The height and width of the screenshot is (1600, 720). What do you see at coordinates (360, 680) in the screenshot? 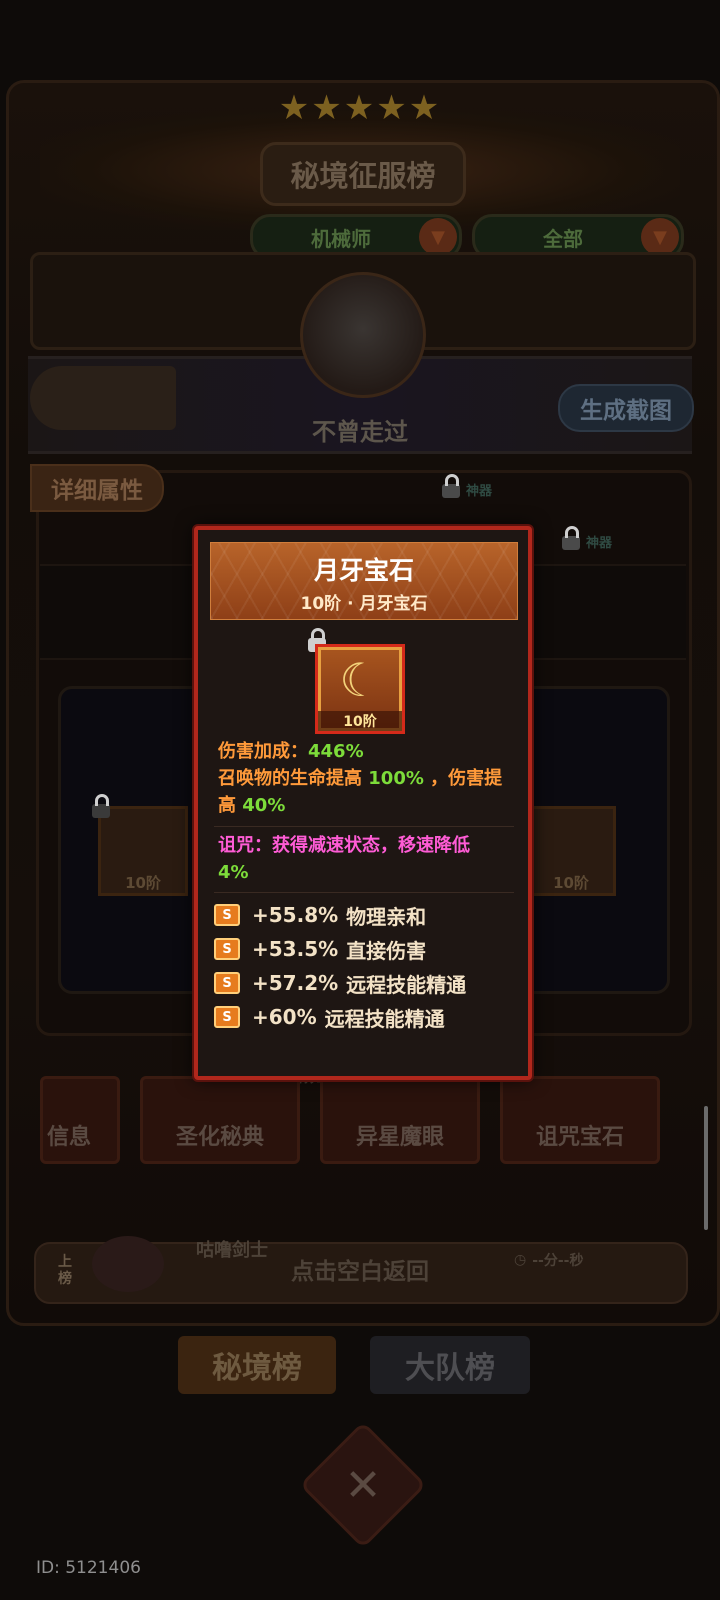
I see `crescent-moon-icon: ☾` at bounding box center [360, 680].